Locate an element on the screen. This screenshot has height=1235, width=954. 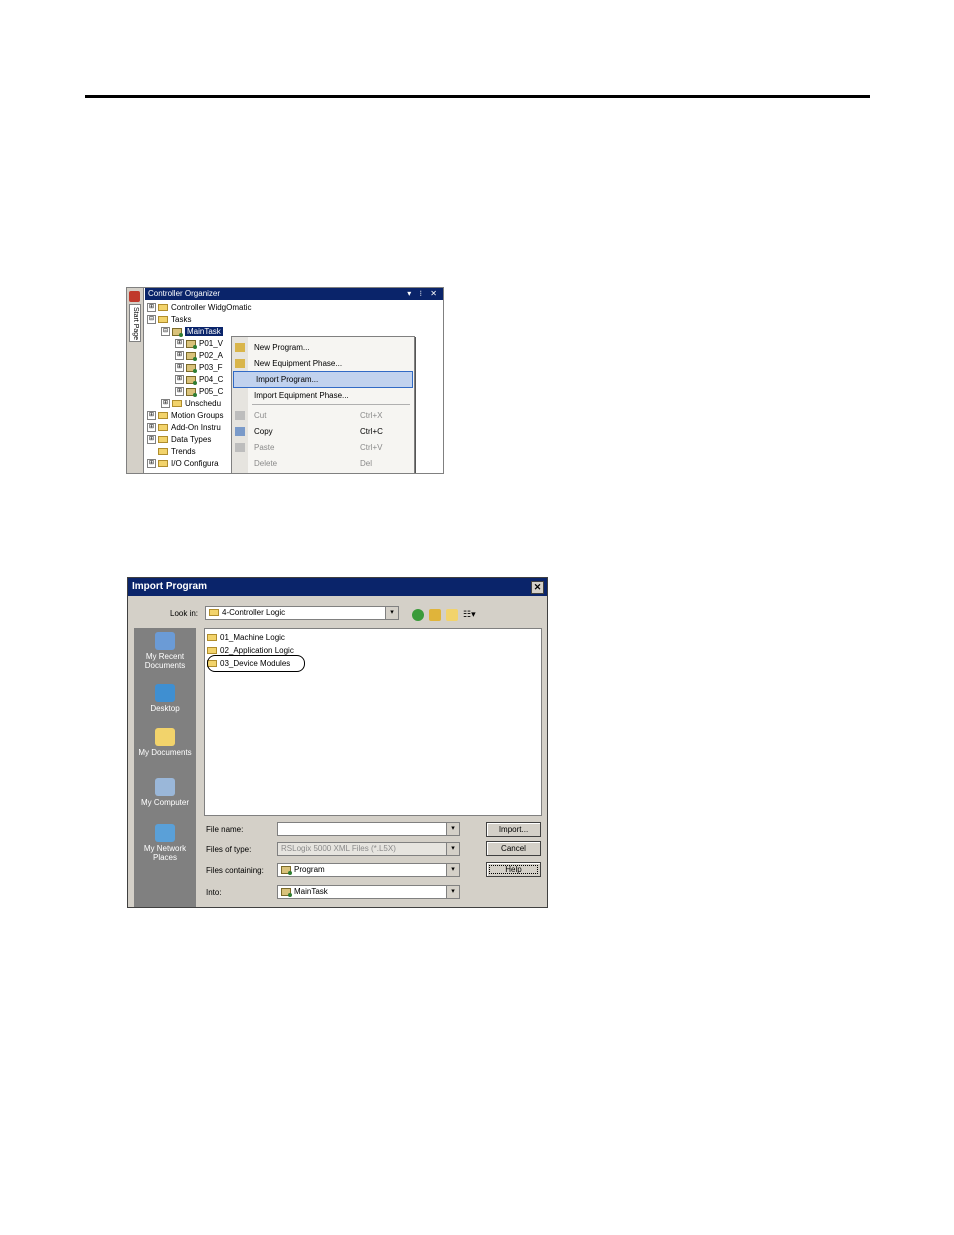
files-of-type-label: Files of type: is located at coordinates (229, 849).